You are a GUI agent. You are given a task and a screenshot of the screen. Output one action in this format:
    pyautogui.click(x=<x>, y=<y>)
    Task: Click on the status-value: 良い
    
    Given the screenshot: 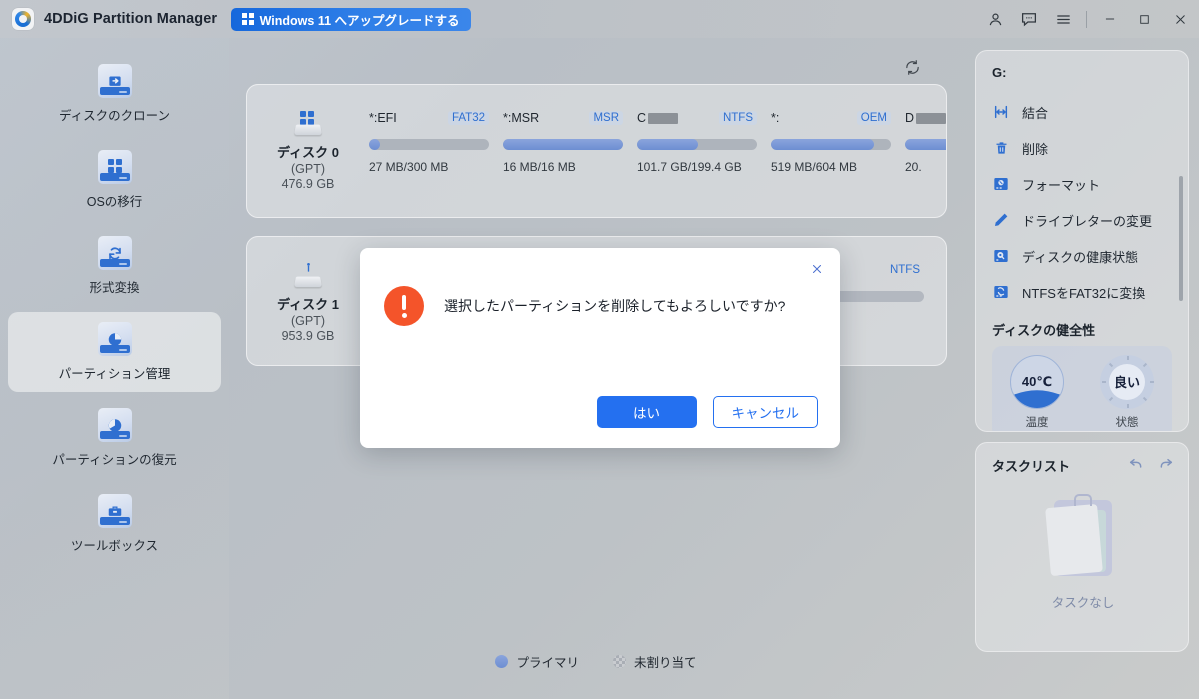 What is the action you would take?
    pyautogui.click(x=1126, y=382)
    